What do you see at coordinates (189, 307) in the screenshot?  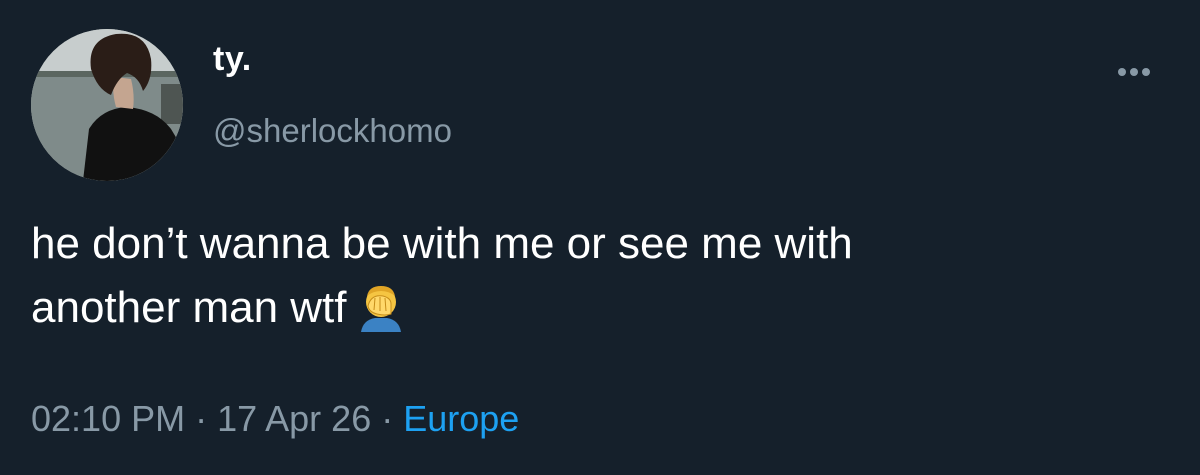 I see `tweet-text-line-content: another man wtf` at bounding box center [189, 307].